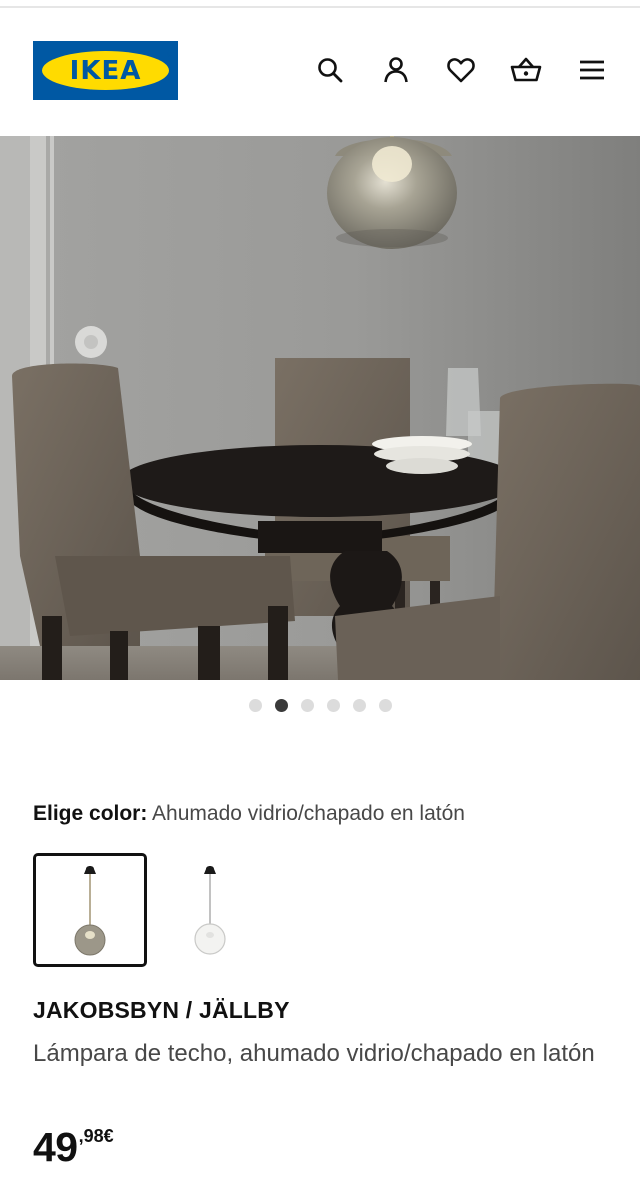 This screenshot has height=1183, width=640. I want to click on heart-icon, so click(461, 70).